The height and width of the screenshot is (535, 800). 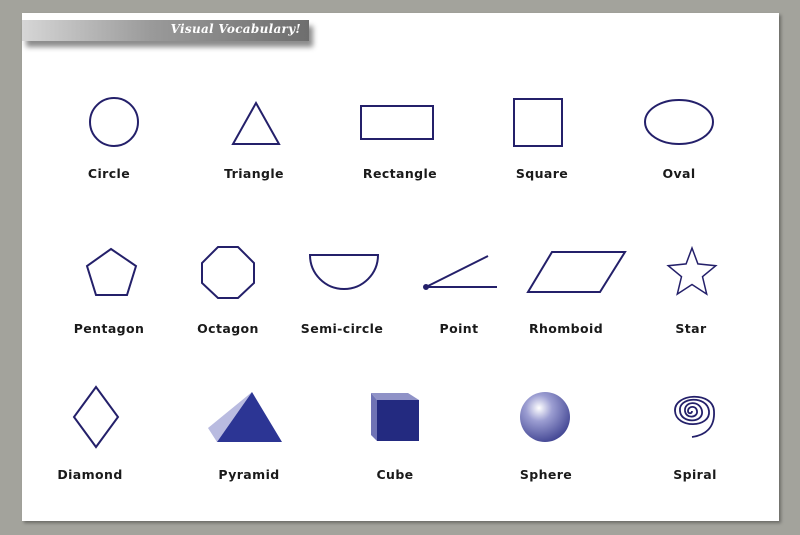 I want to click on spiral-label: Spiral, so click(x=695, y=474).